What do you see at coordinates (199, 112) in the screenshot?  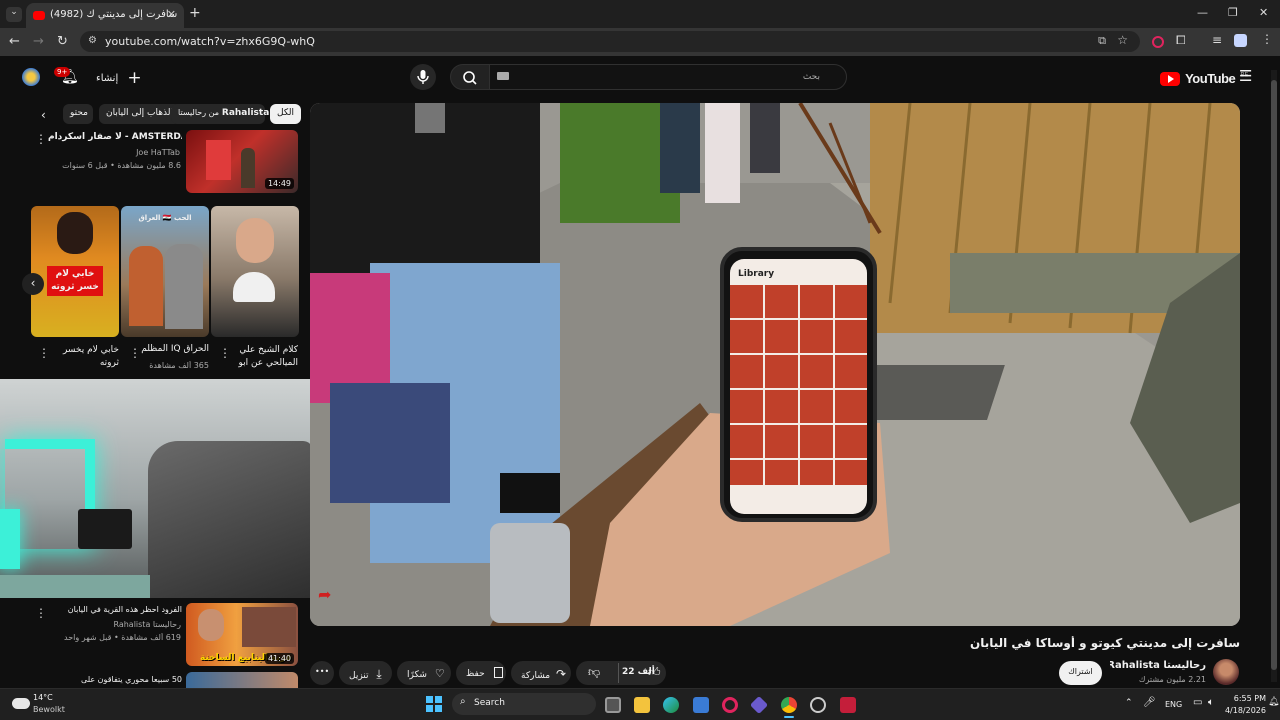 I see `chip-rahalista-label: من رحالیستا` at bounding box center [199, 112].